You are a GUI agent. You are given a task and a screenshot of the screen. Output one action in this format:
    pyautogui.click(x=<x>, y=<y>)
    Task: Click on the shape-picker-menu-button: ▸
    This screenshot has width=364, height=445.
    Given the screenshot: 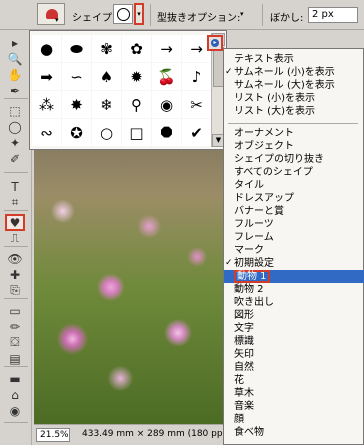 What is the action you would take?
    pyautogui.click(x=215, y=43)
    